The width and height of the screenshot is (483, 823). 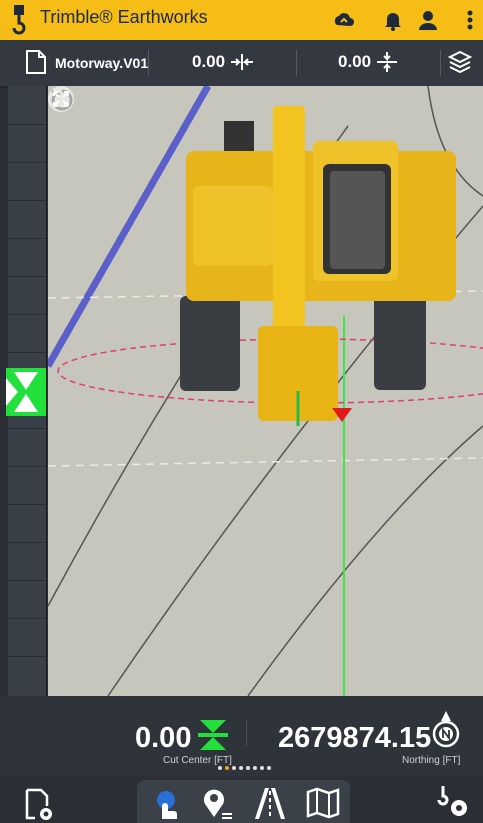 What do you see at coordinates (163, 738) in the screenshot?
I see `cut-center-value: 0.00` at bounding box center [163, 738].